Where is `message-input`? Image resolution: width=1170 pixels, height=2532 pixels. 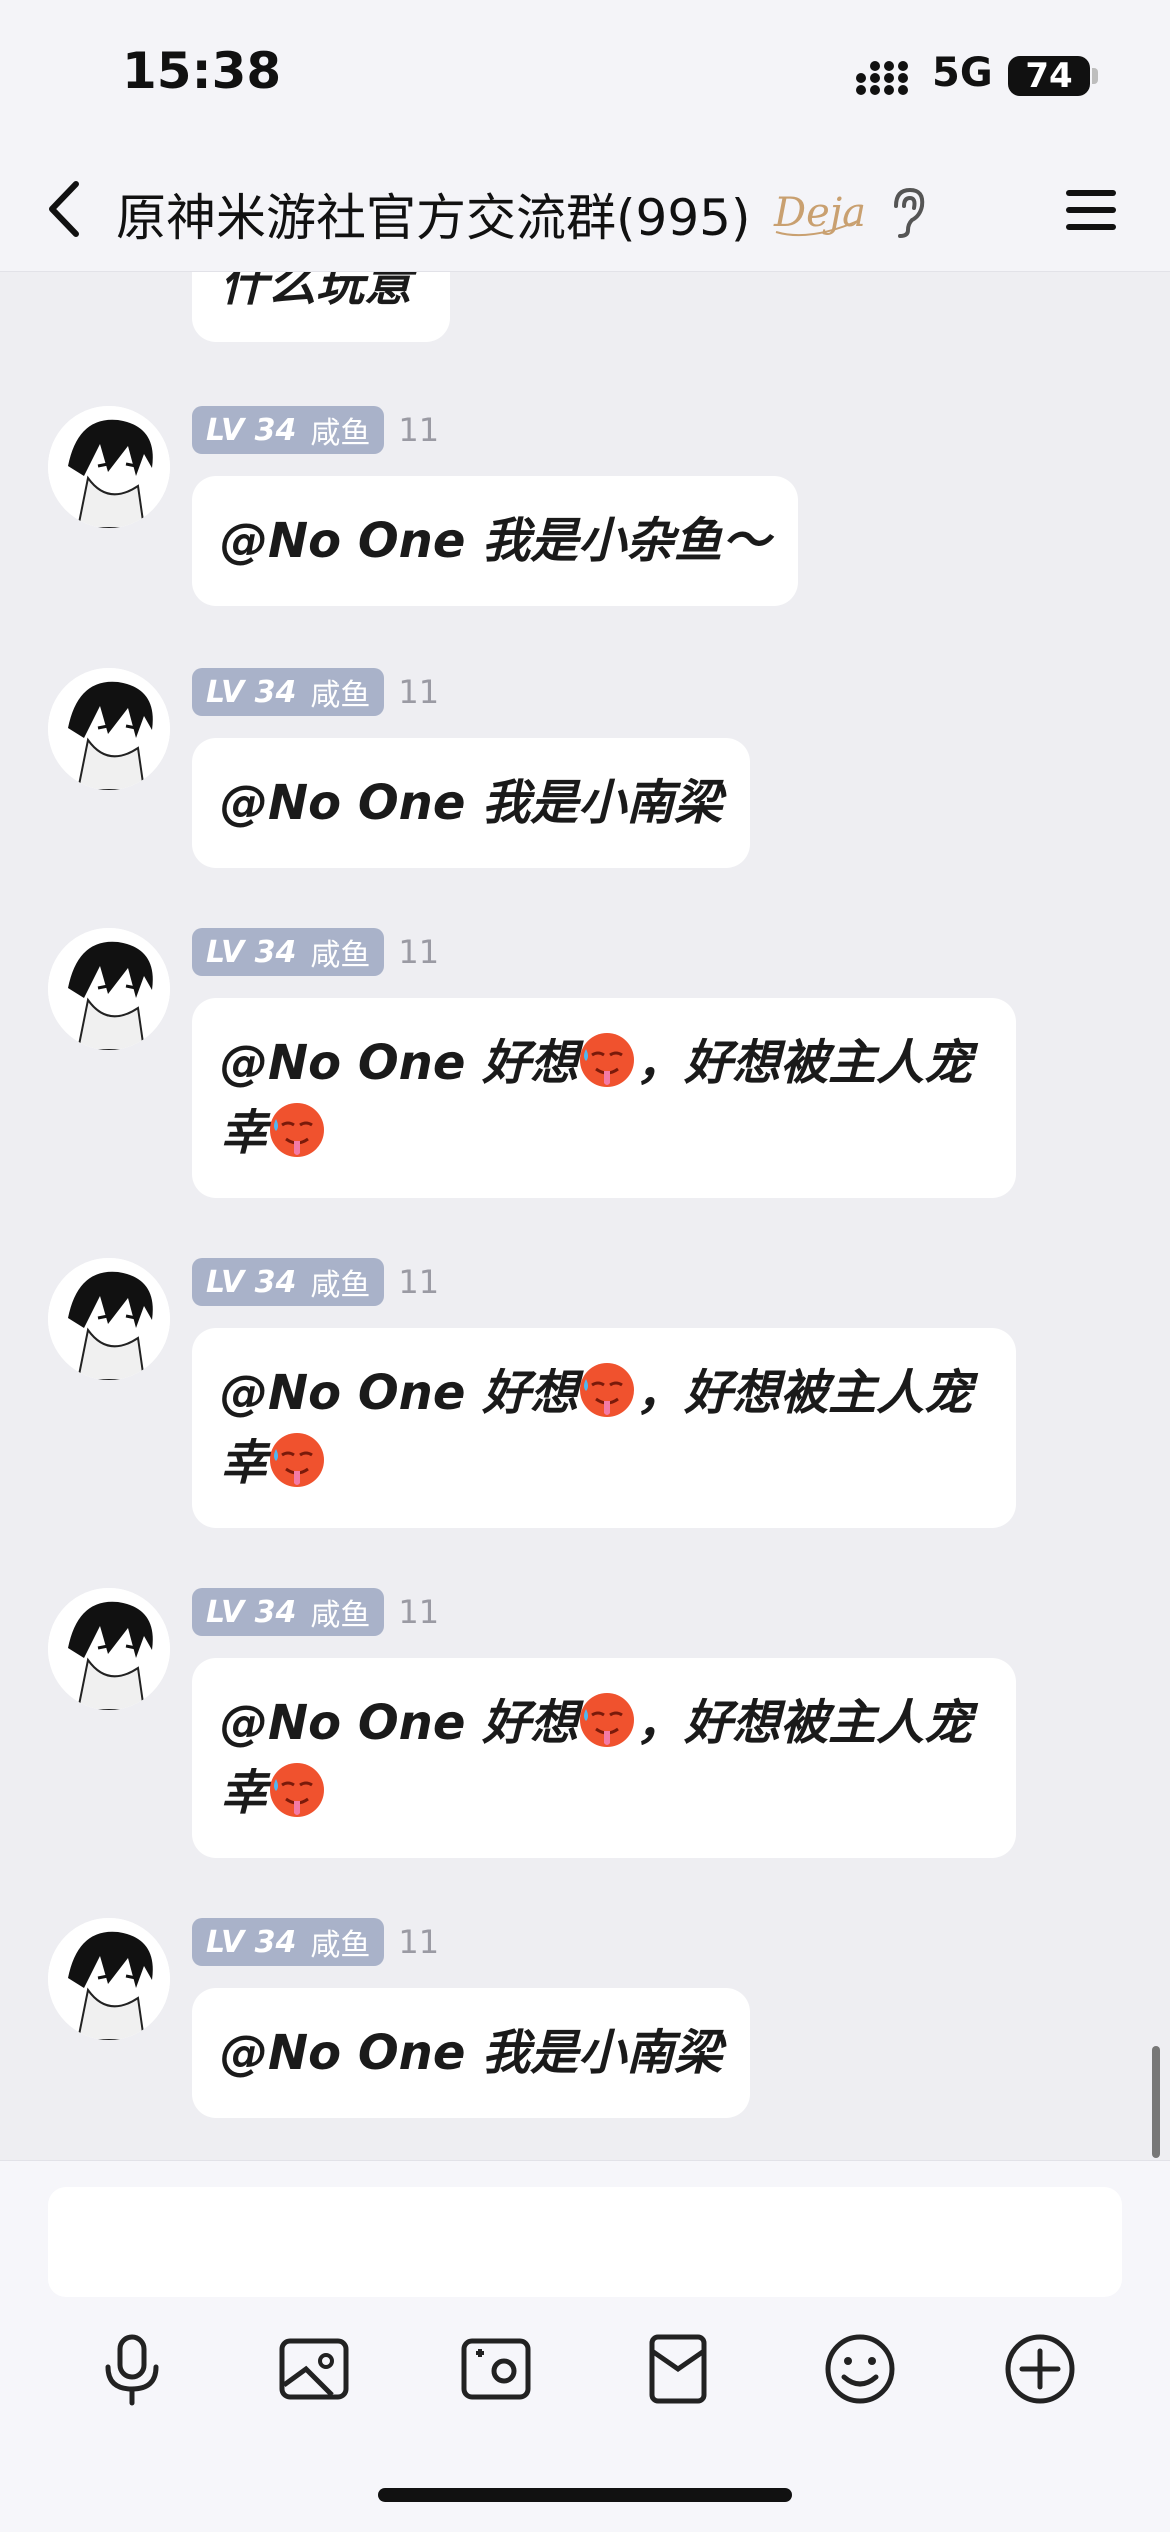
message-input is located at coordinates (585, 2242).